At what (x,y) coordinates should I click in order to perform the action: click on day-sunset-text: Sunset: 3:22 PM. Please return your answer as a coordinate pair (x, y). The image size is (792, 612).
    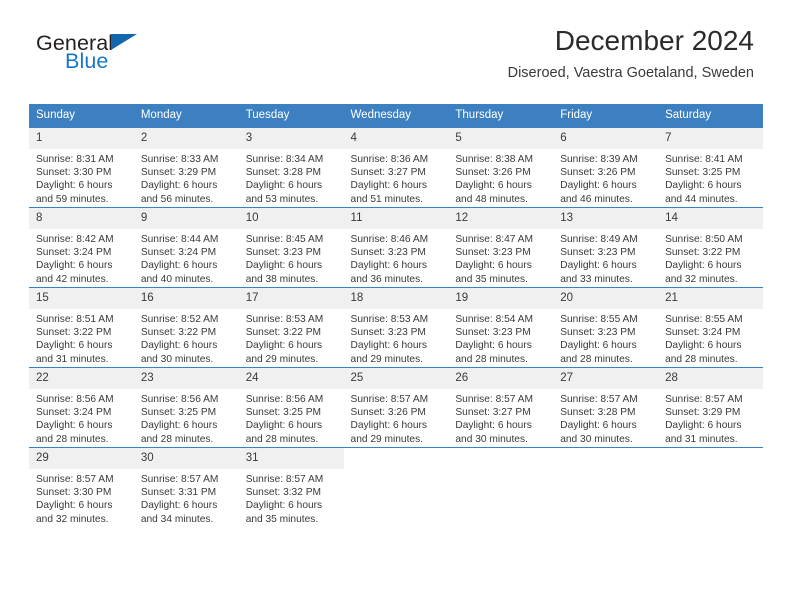
    Looking at the image, I should click on (703, 253).